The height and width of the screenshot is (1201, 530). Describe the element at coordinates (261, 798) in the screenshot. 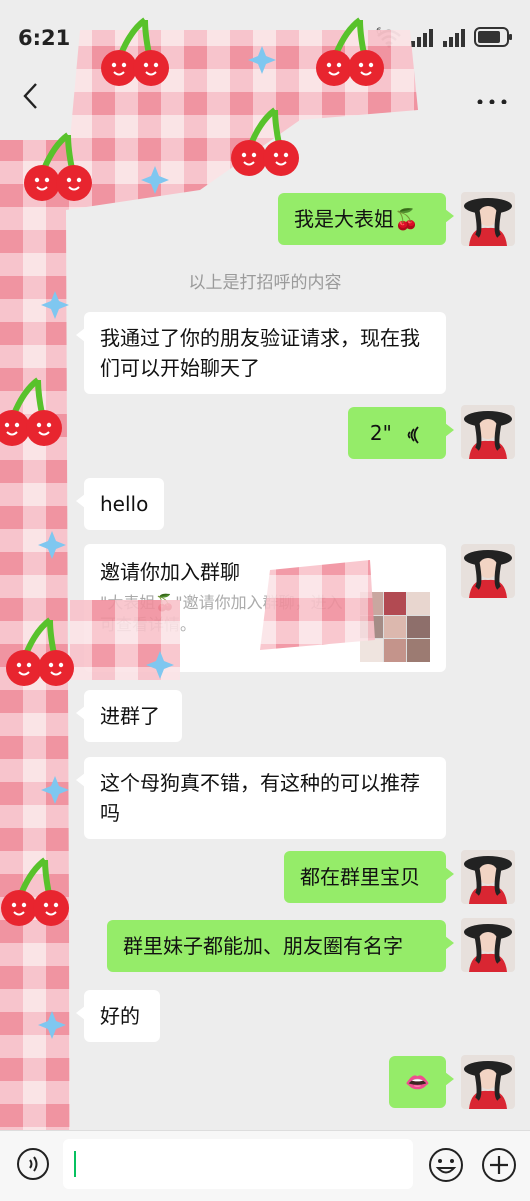

I see `chat-bubble-received: 这个母狗真不错，有这种的可以推荐吗` at that location.